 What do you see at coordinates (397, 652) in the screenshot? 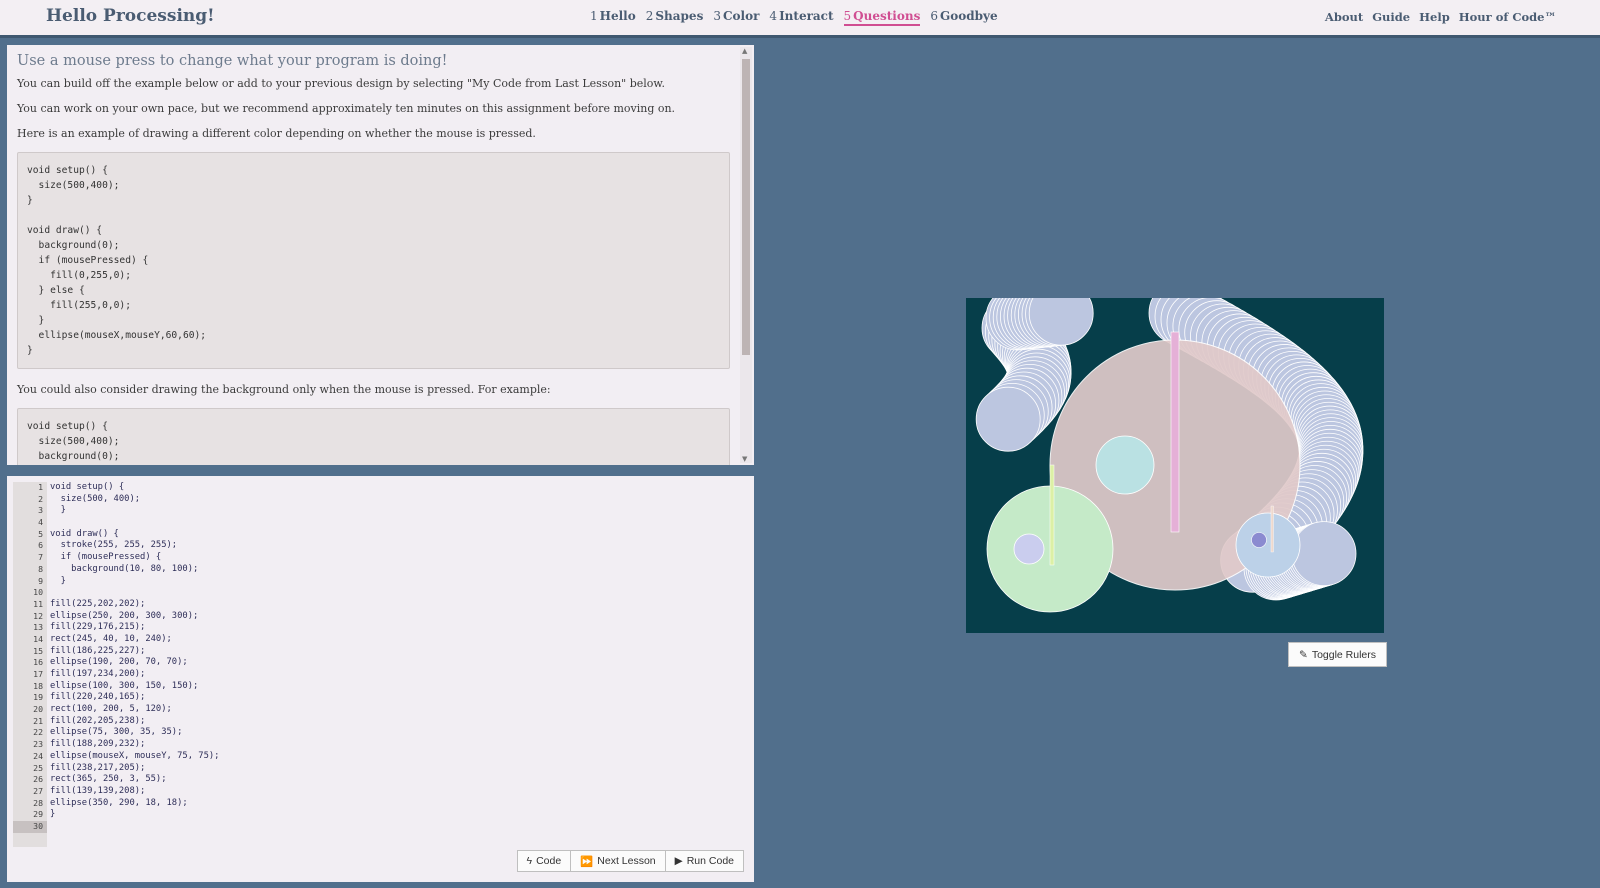
I see `code-line: fill(186,225,227);` at bounding box center [397, 652].